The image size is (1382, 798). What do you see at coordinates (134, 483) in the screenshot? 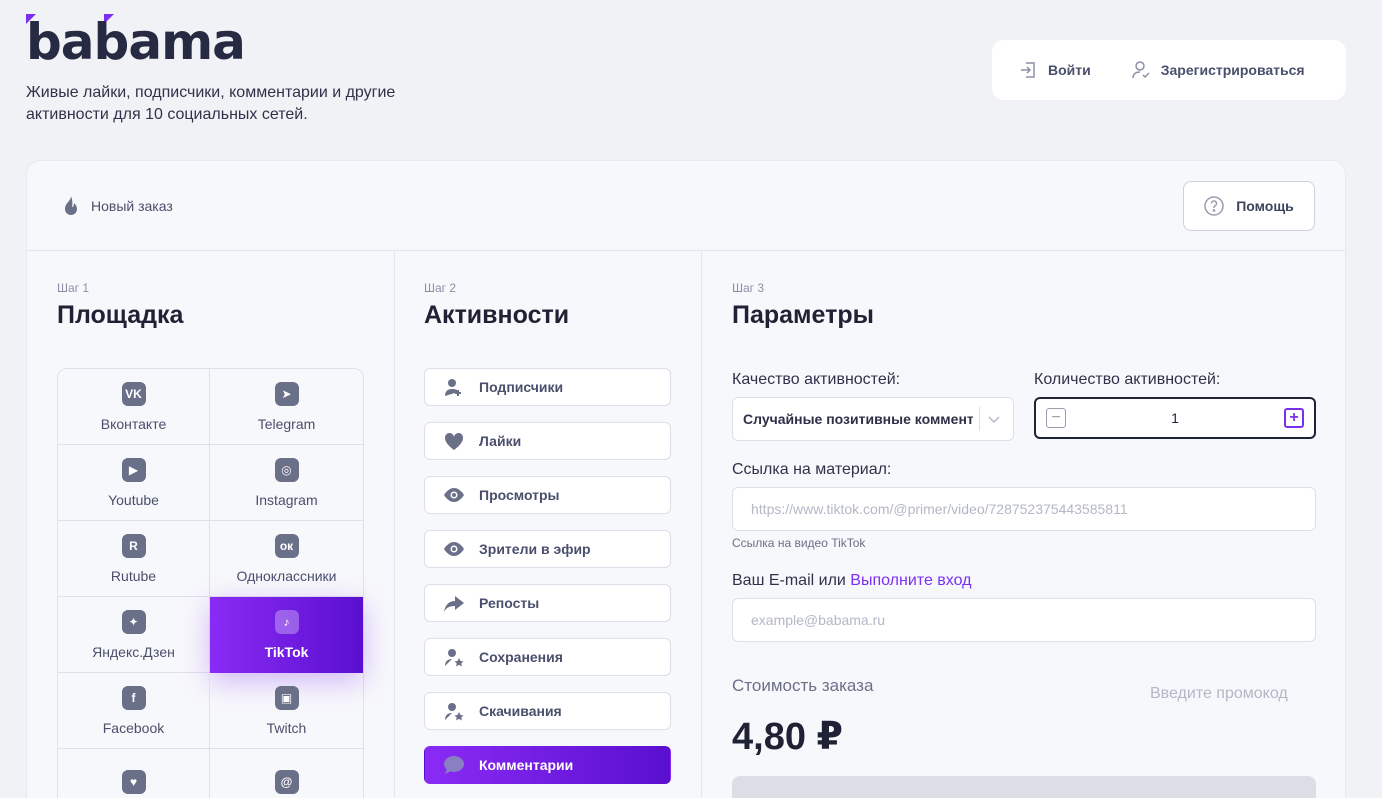
I see `platform-item: ▶ Youtube` at bounding box center [134, 483].